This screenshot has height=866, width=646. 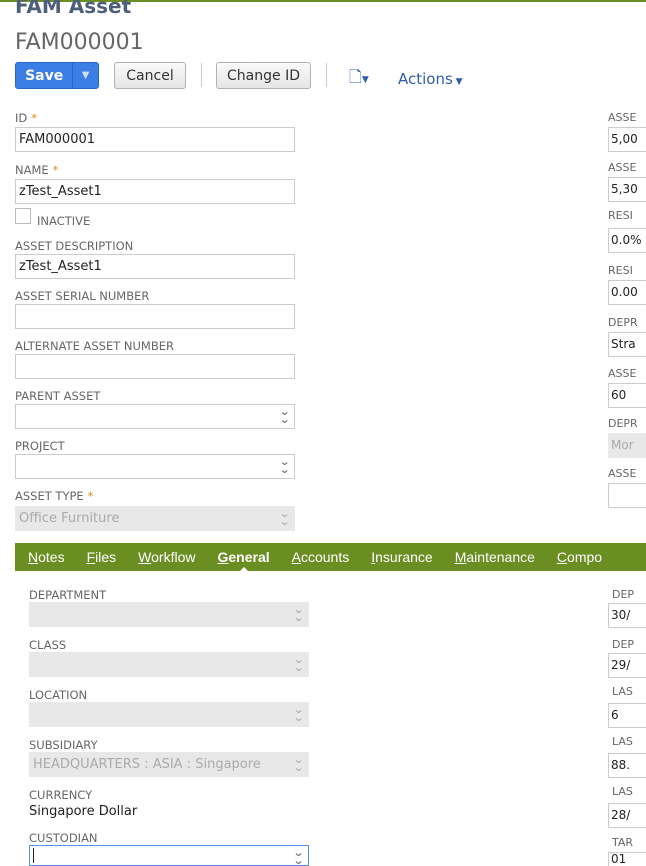 I want to click on id-input: FAM000001, so click(x=155, y=139).